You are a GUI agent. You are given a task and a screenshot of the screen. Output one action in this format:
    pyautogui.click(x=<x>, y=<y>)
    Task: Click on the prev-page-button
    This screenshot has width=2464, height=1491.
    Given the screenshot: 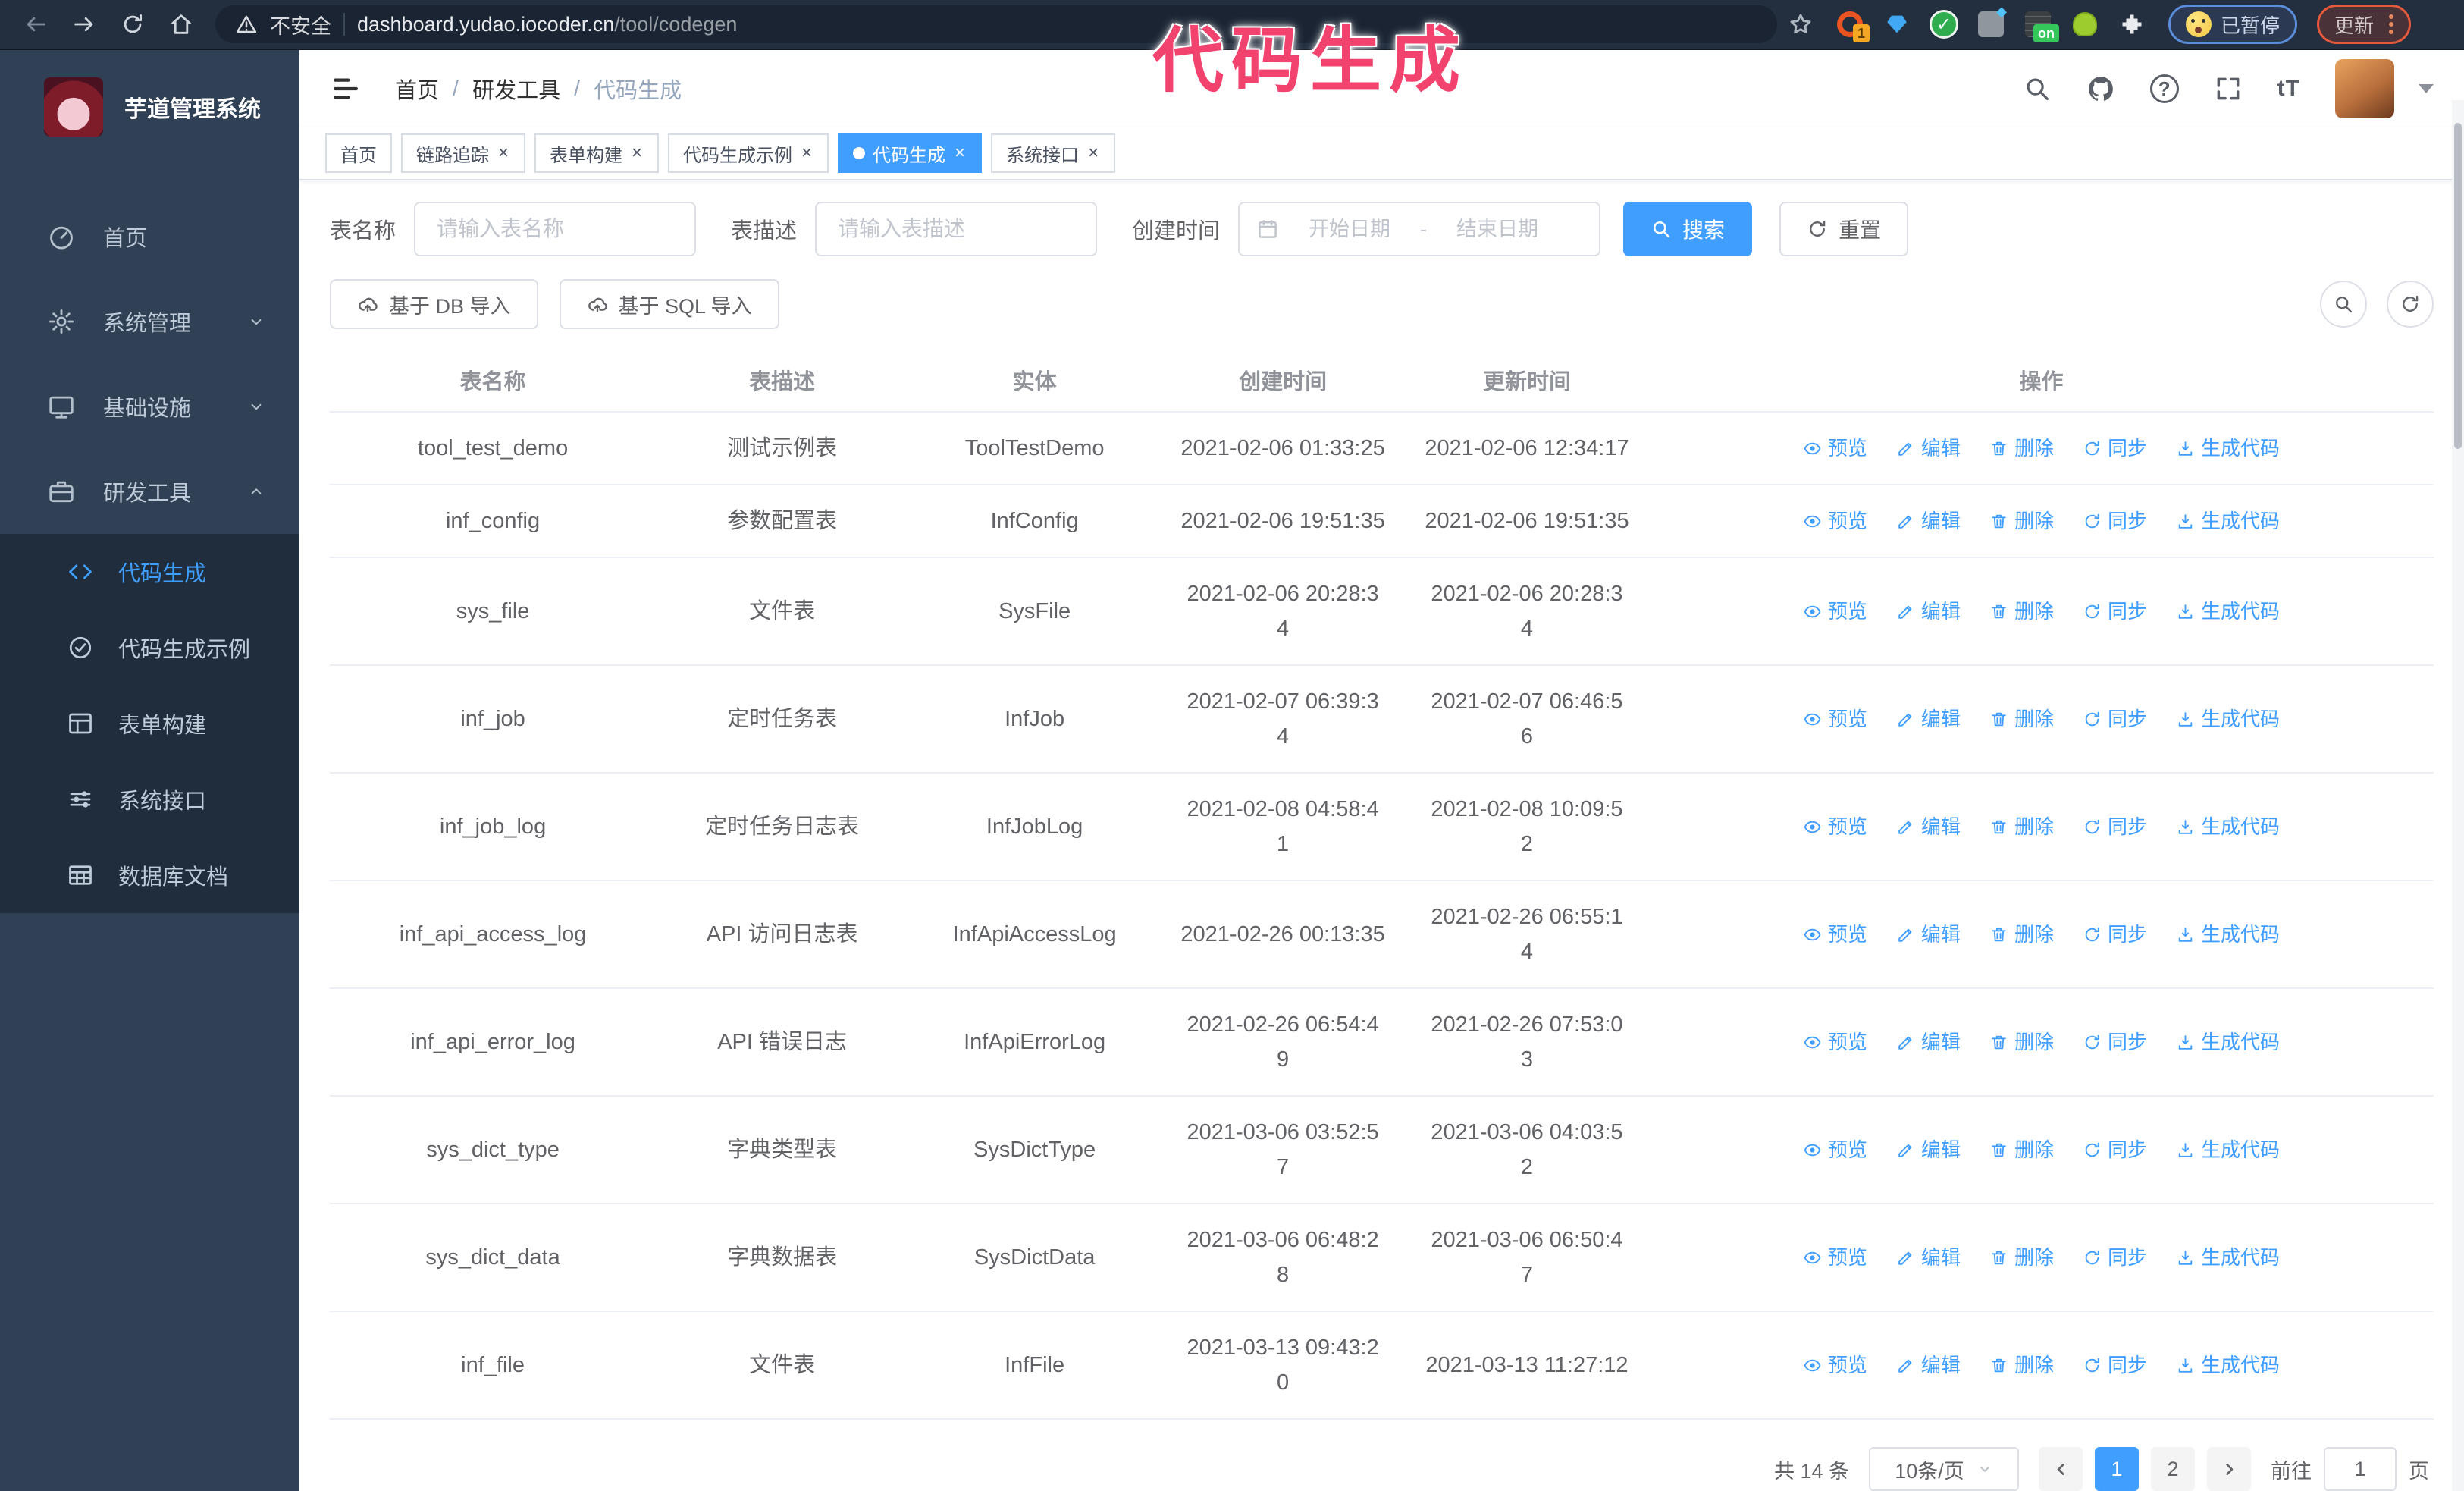 What is the action you would take?
    pyautogui.click(x=2061, y=1469)
    